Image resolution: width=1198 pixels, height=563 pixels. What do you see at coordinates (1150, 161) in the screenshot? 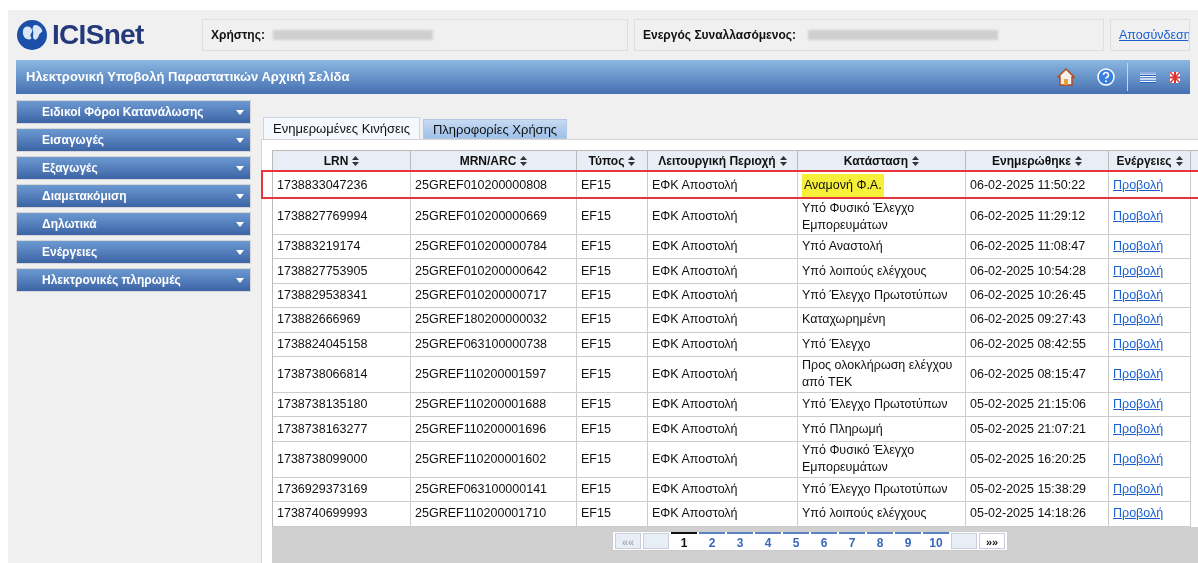
I see `column-header: Ενέργειες` at bounding box center [1150, 161].